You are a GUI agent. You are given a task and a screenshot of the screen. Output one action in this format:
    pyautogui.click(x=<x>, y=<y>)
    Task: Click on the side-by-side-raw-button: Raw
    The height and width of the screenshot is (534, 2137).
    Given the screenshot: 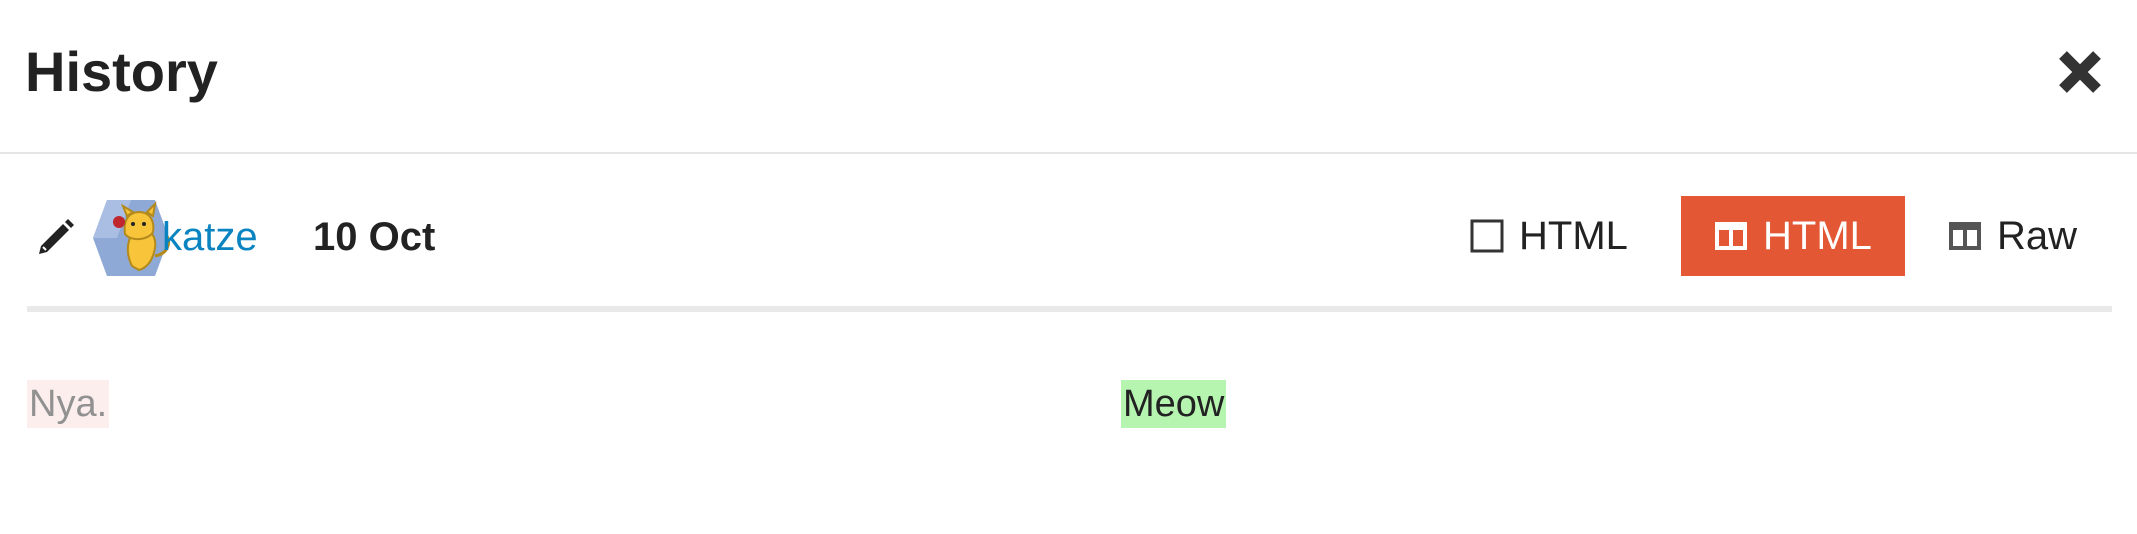 What is the action you would take?
    pyautogui.click(x=2002, y=236)
    